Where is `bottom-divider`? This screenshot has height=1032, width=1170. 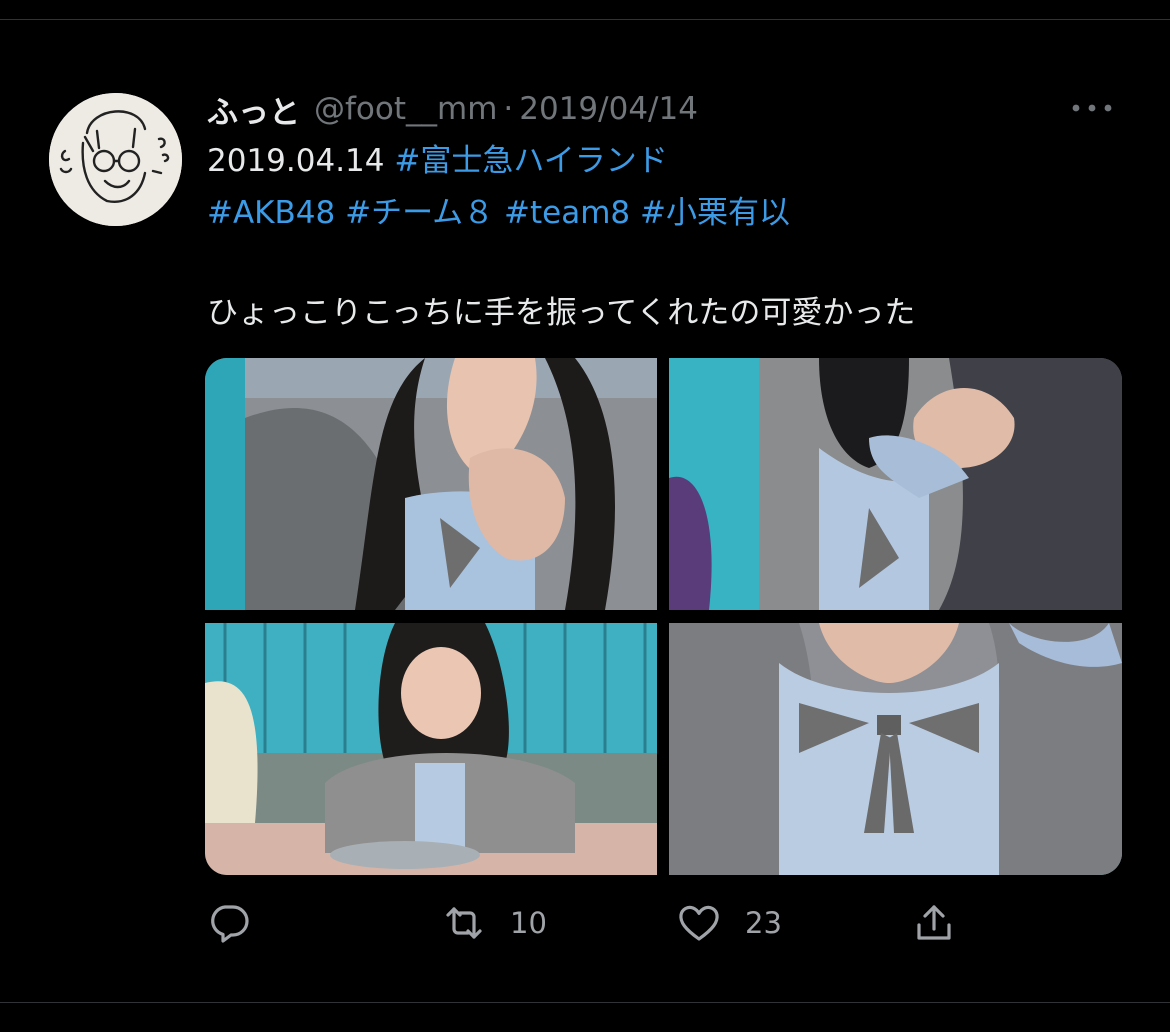 bottom-divider is located at coordinates (585, 1002).